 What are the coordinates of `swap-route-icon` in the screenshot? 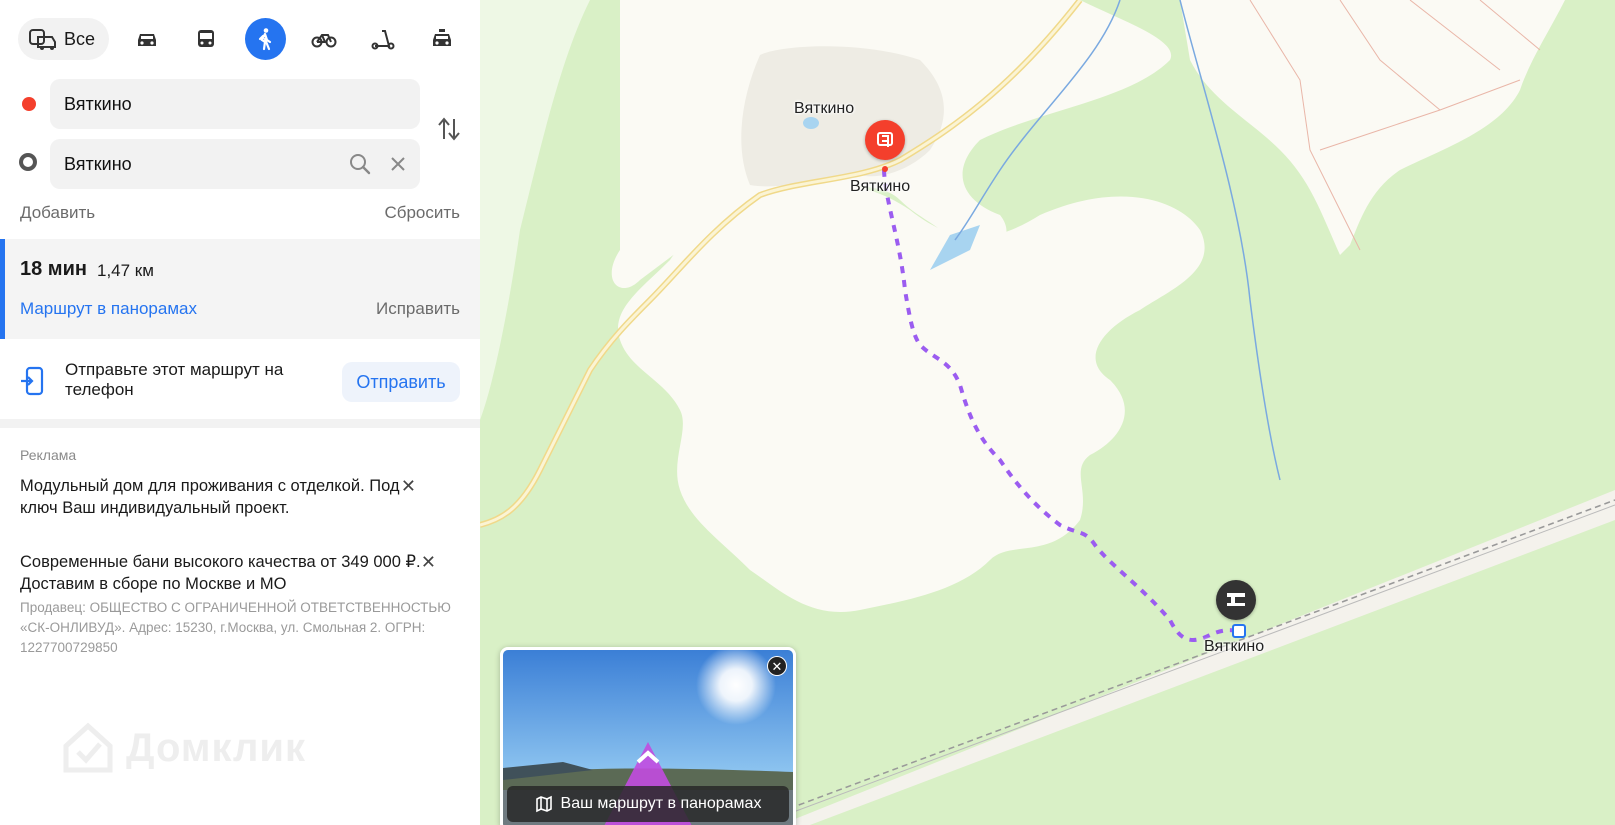 It's located at (449, 129).